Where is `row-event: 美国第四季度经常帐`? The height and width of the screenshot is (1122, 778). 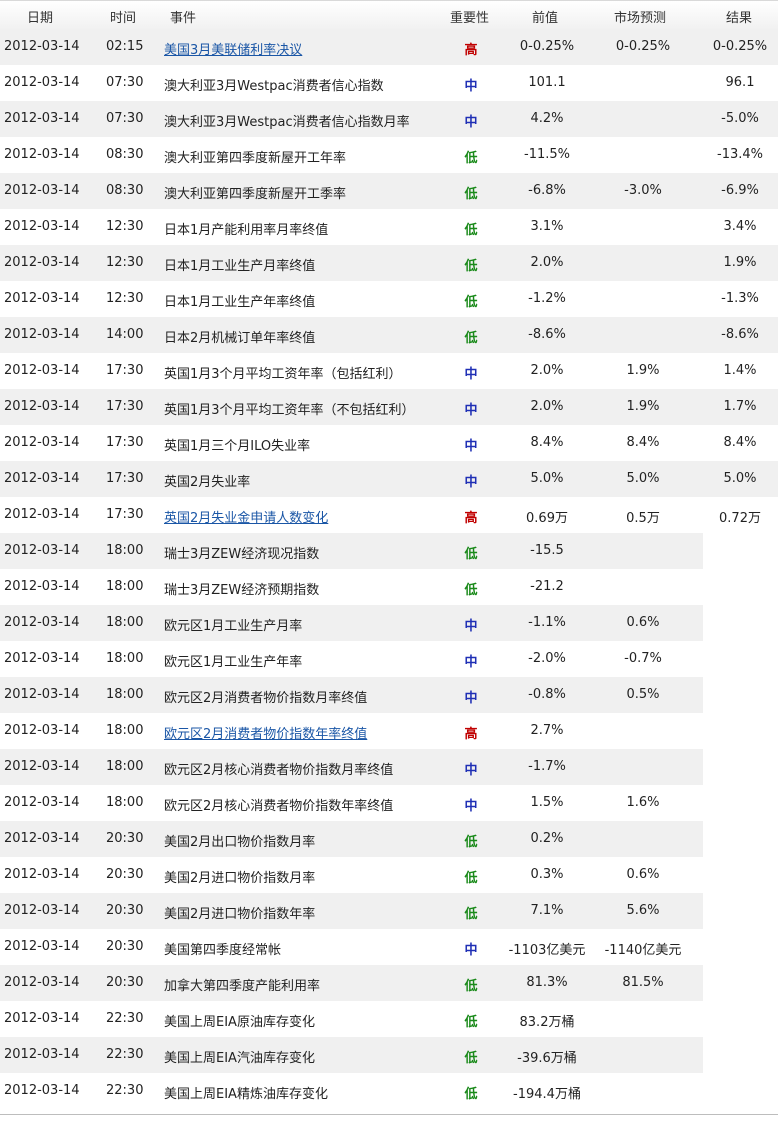 row-event: 美国第四季度经常帐 is located at coordinates (223, 950).